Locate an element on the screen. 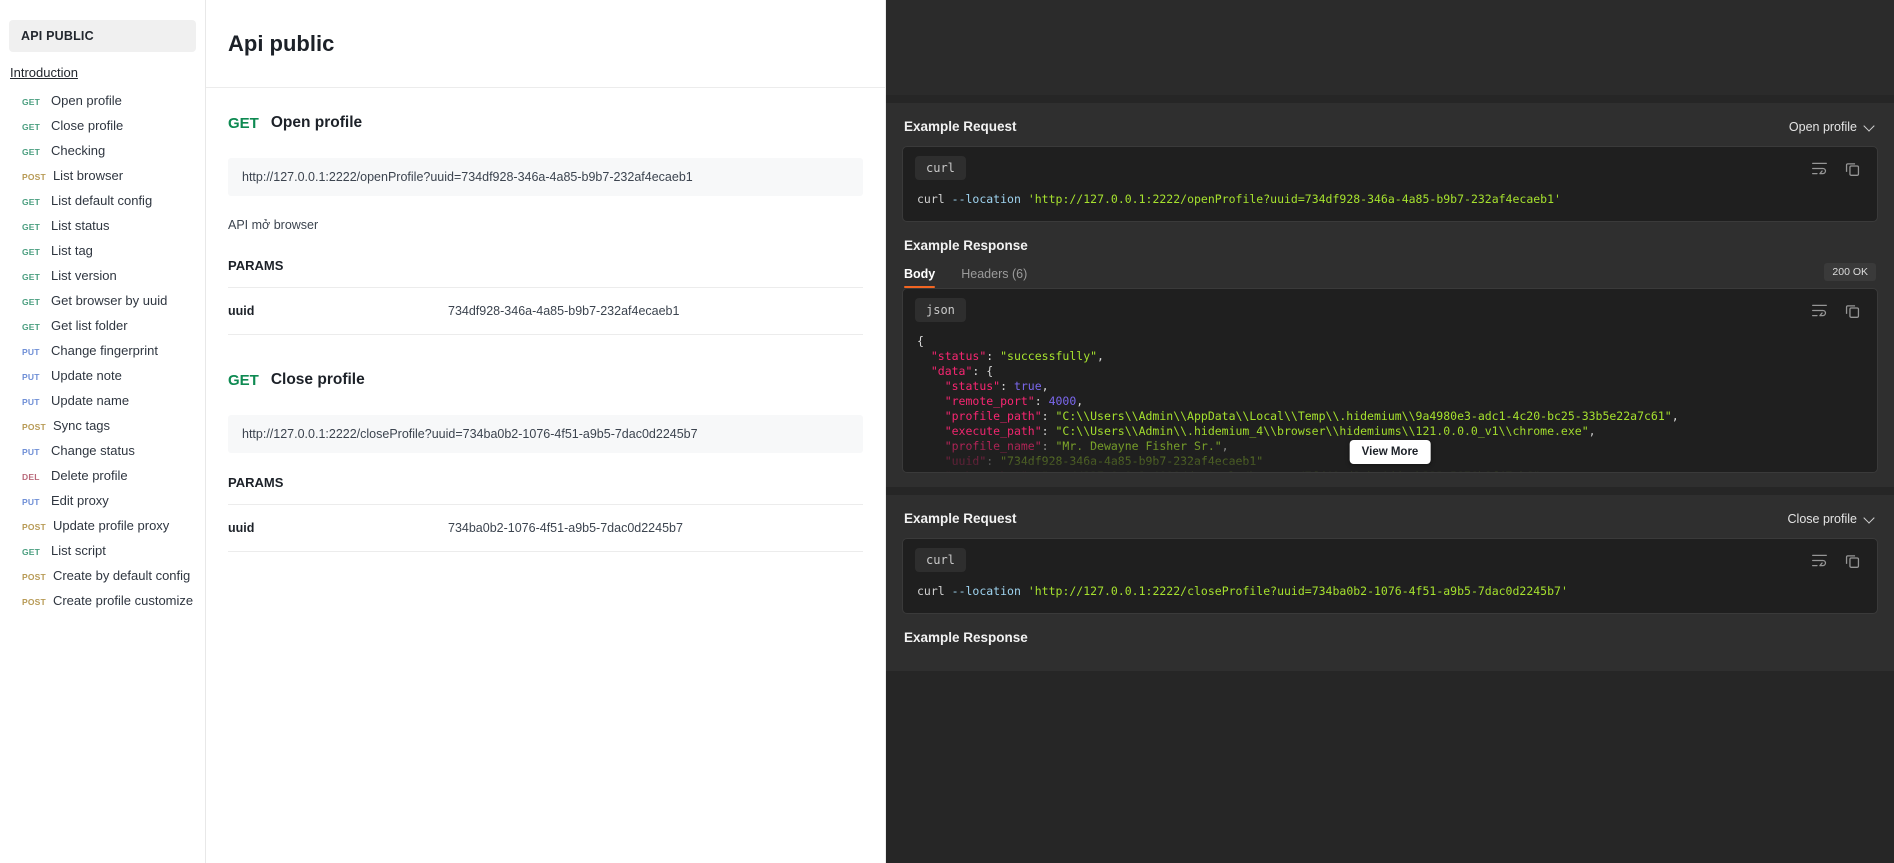 Image resolution: width=1894 pixels, height=863 pixels. endpoint-title-row: GET Open profile is located at coordinates (545, 123).